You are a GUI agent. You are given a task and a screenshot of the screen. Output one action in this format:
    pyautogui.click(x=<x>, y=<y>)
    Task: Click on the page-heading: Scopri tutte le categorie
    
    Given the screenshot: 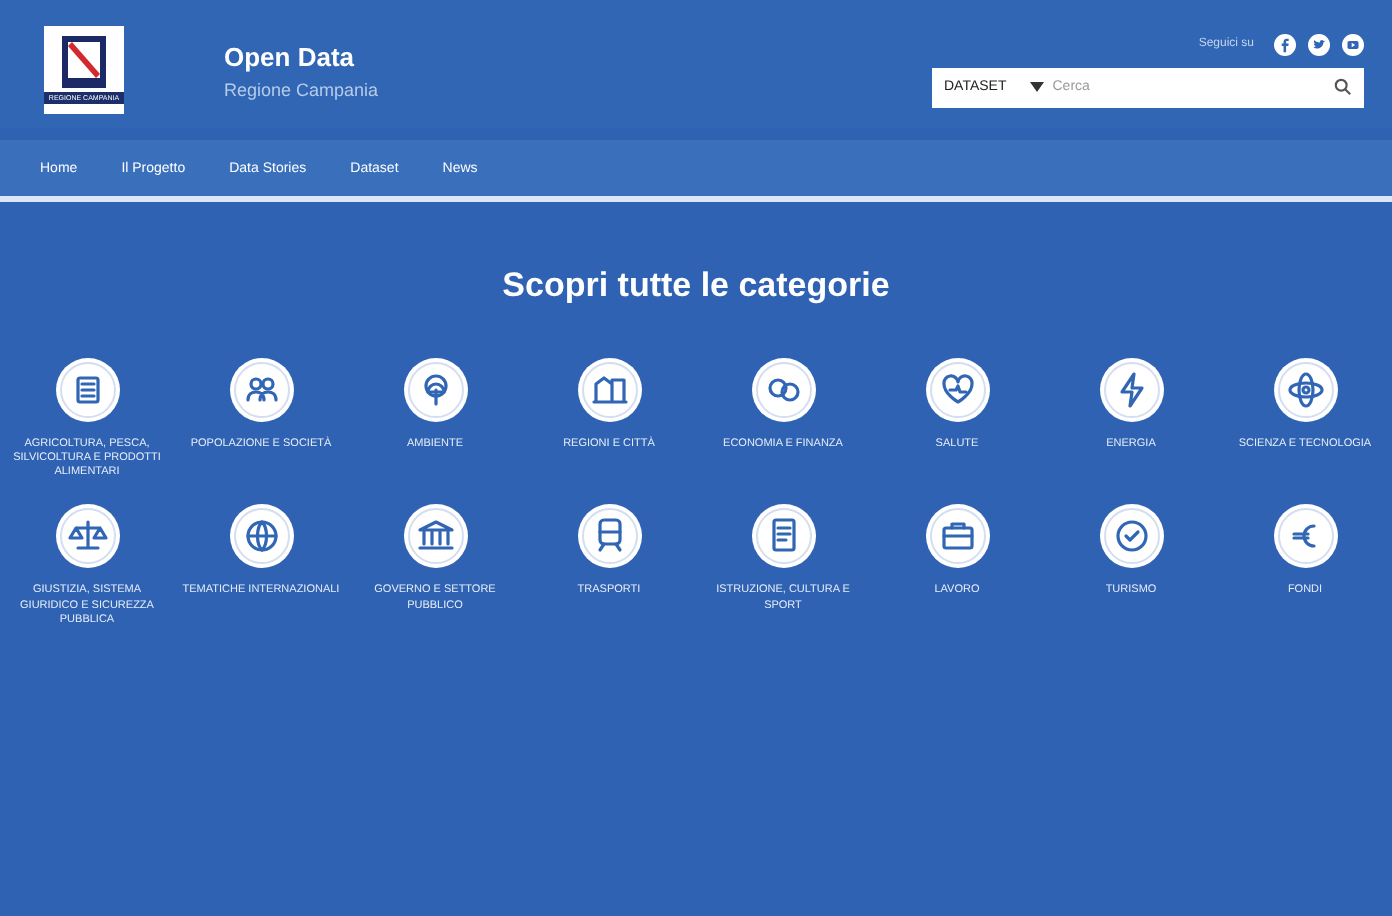 What is the action you would take?
    pyautogui.click(x=696, y=286)
    